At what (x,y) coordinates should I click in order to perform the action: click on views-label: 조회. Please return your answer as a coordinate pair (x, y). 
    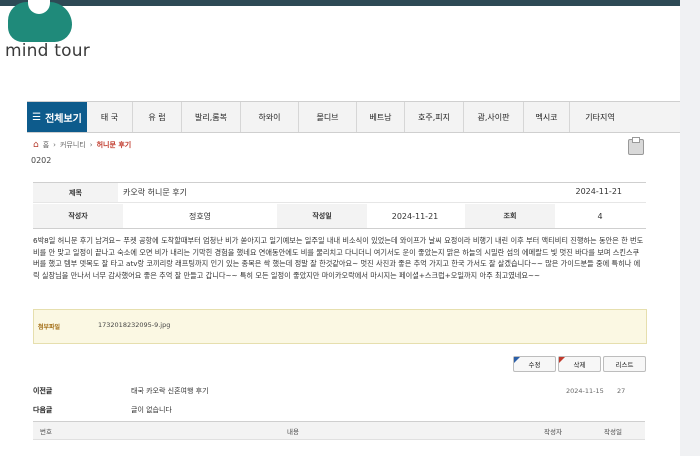
    Looking at the image, I should click on (510, 216).